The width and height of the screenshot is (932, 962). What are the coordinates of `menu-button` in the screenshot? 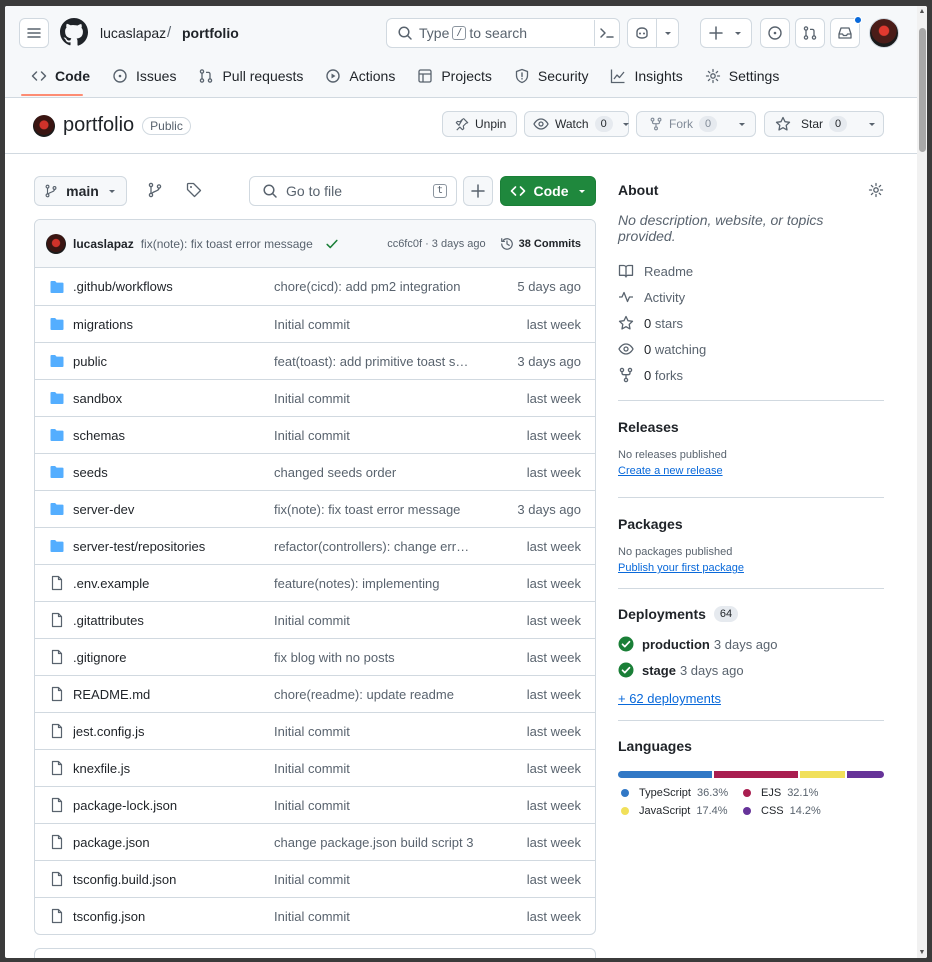 It's located at (34, 33).